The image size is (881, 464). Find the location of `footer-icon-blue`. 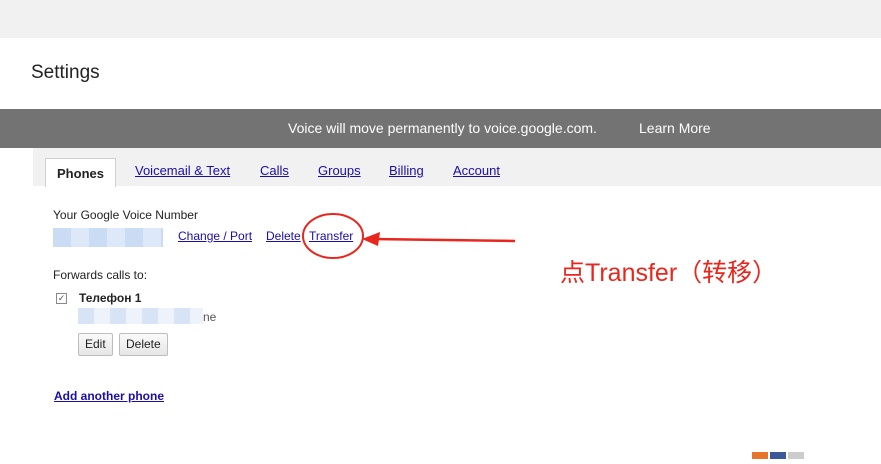

footer-icon-blue is located at coordinates (778, 455).